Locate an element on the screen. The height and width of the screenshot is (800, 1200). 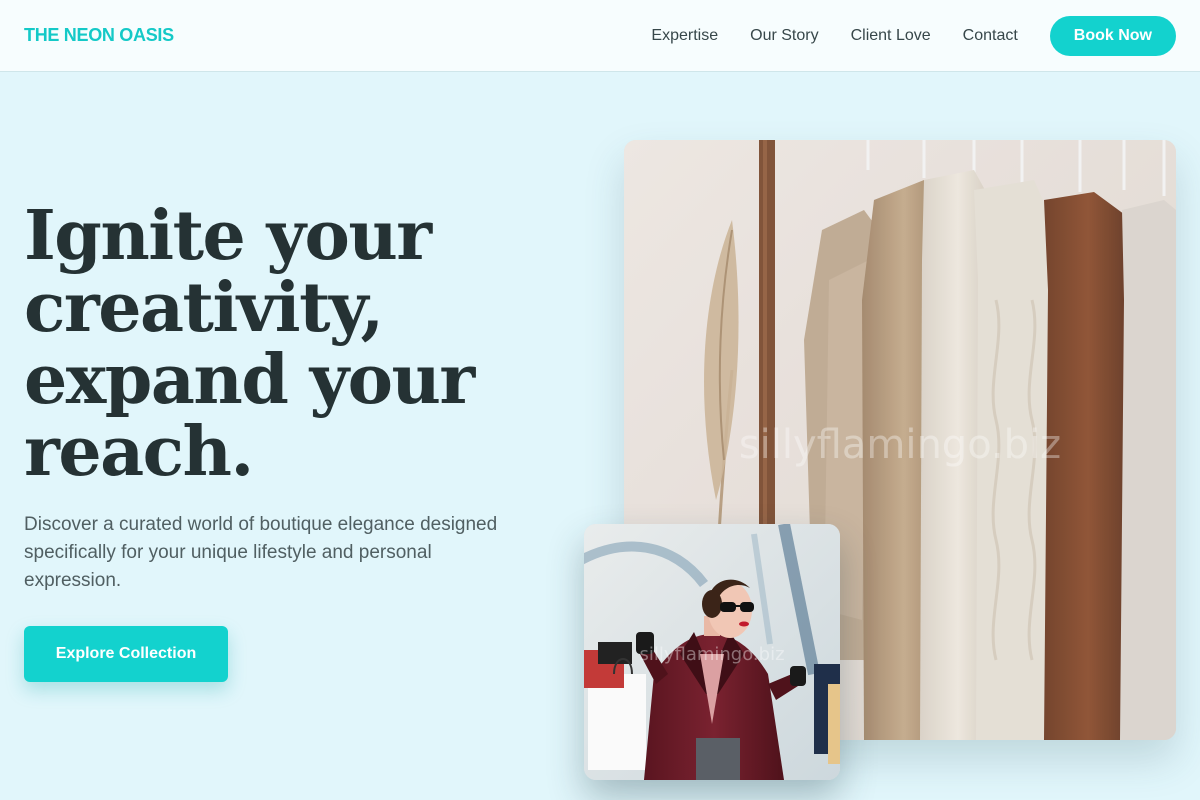
nav-link-our-story: Our Story is located at coordinates (784, 36).